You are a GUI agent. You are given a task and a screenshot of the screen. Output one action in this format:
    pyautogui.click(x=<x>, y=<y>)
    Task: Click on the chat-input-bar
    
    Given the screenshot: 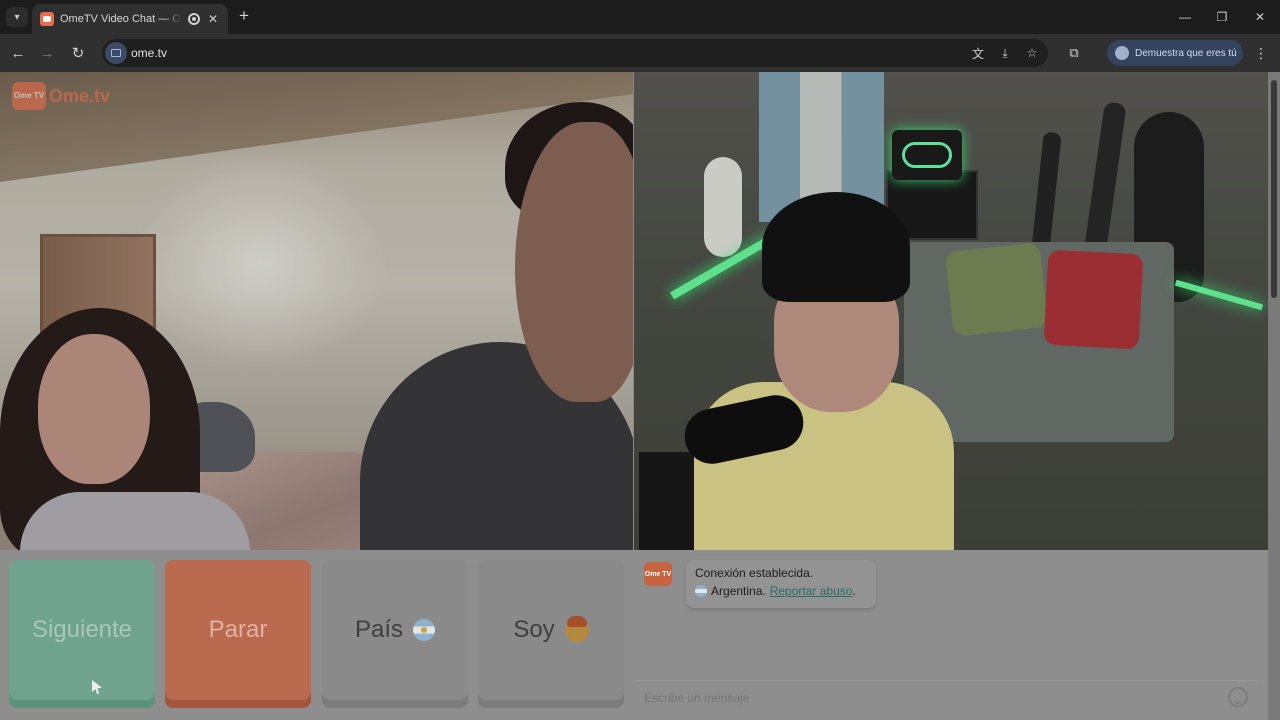 What is the action you would take?
    pyautogui.click(x=946, y=697)
    